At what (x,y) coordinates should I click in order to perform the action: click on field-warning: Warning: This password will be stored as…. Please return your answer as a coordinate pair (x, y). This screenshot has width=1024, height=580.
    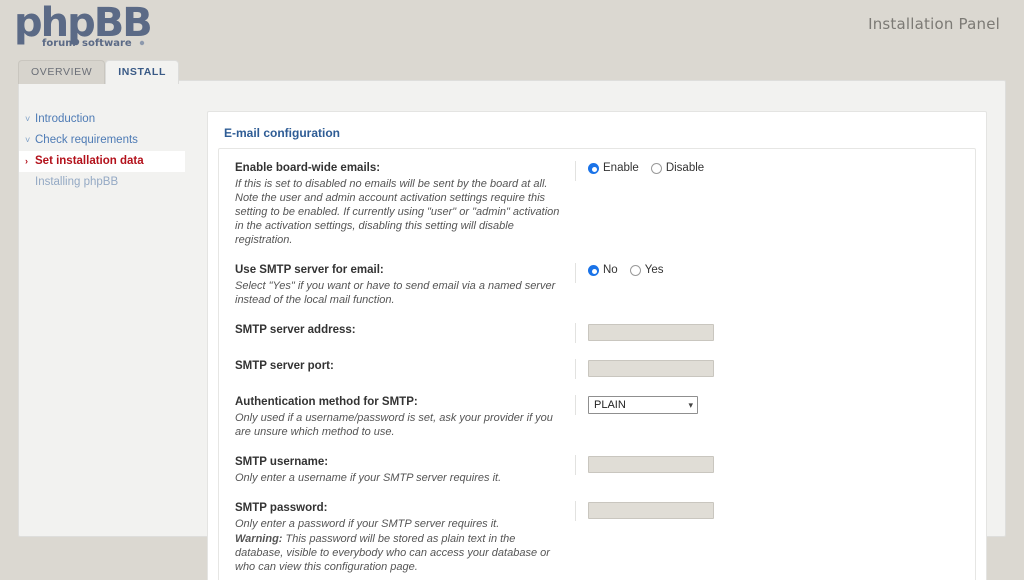
    Looking at the image, I should click on (400, 553).